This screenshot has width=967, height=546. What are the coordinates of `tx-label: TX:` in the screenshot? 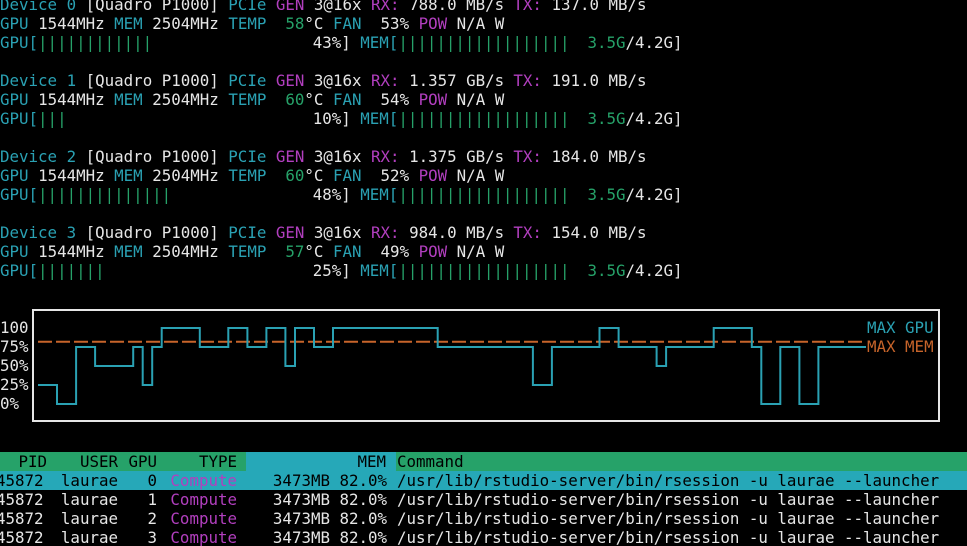 It's located at (527, 80).